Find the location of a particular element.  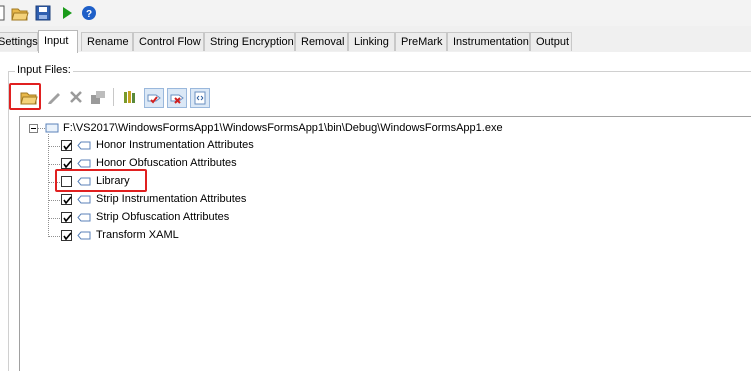

tab-linking: Linking is located at coordinates (371, 41).